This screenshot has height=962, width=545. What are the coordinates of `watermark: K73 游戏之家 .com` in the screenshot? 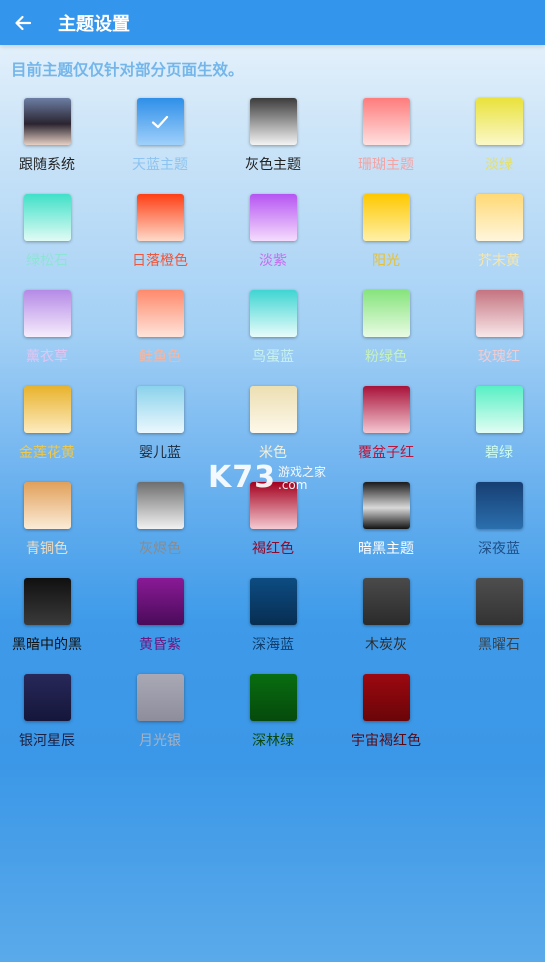 It's located at (267, 478).